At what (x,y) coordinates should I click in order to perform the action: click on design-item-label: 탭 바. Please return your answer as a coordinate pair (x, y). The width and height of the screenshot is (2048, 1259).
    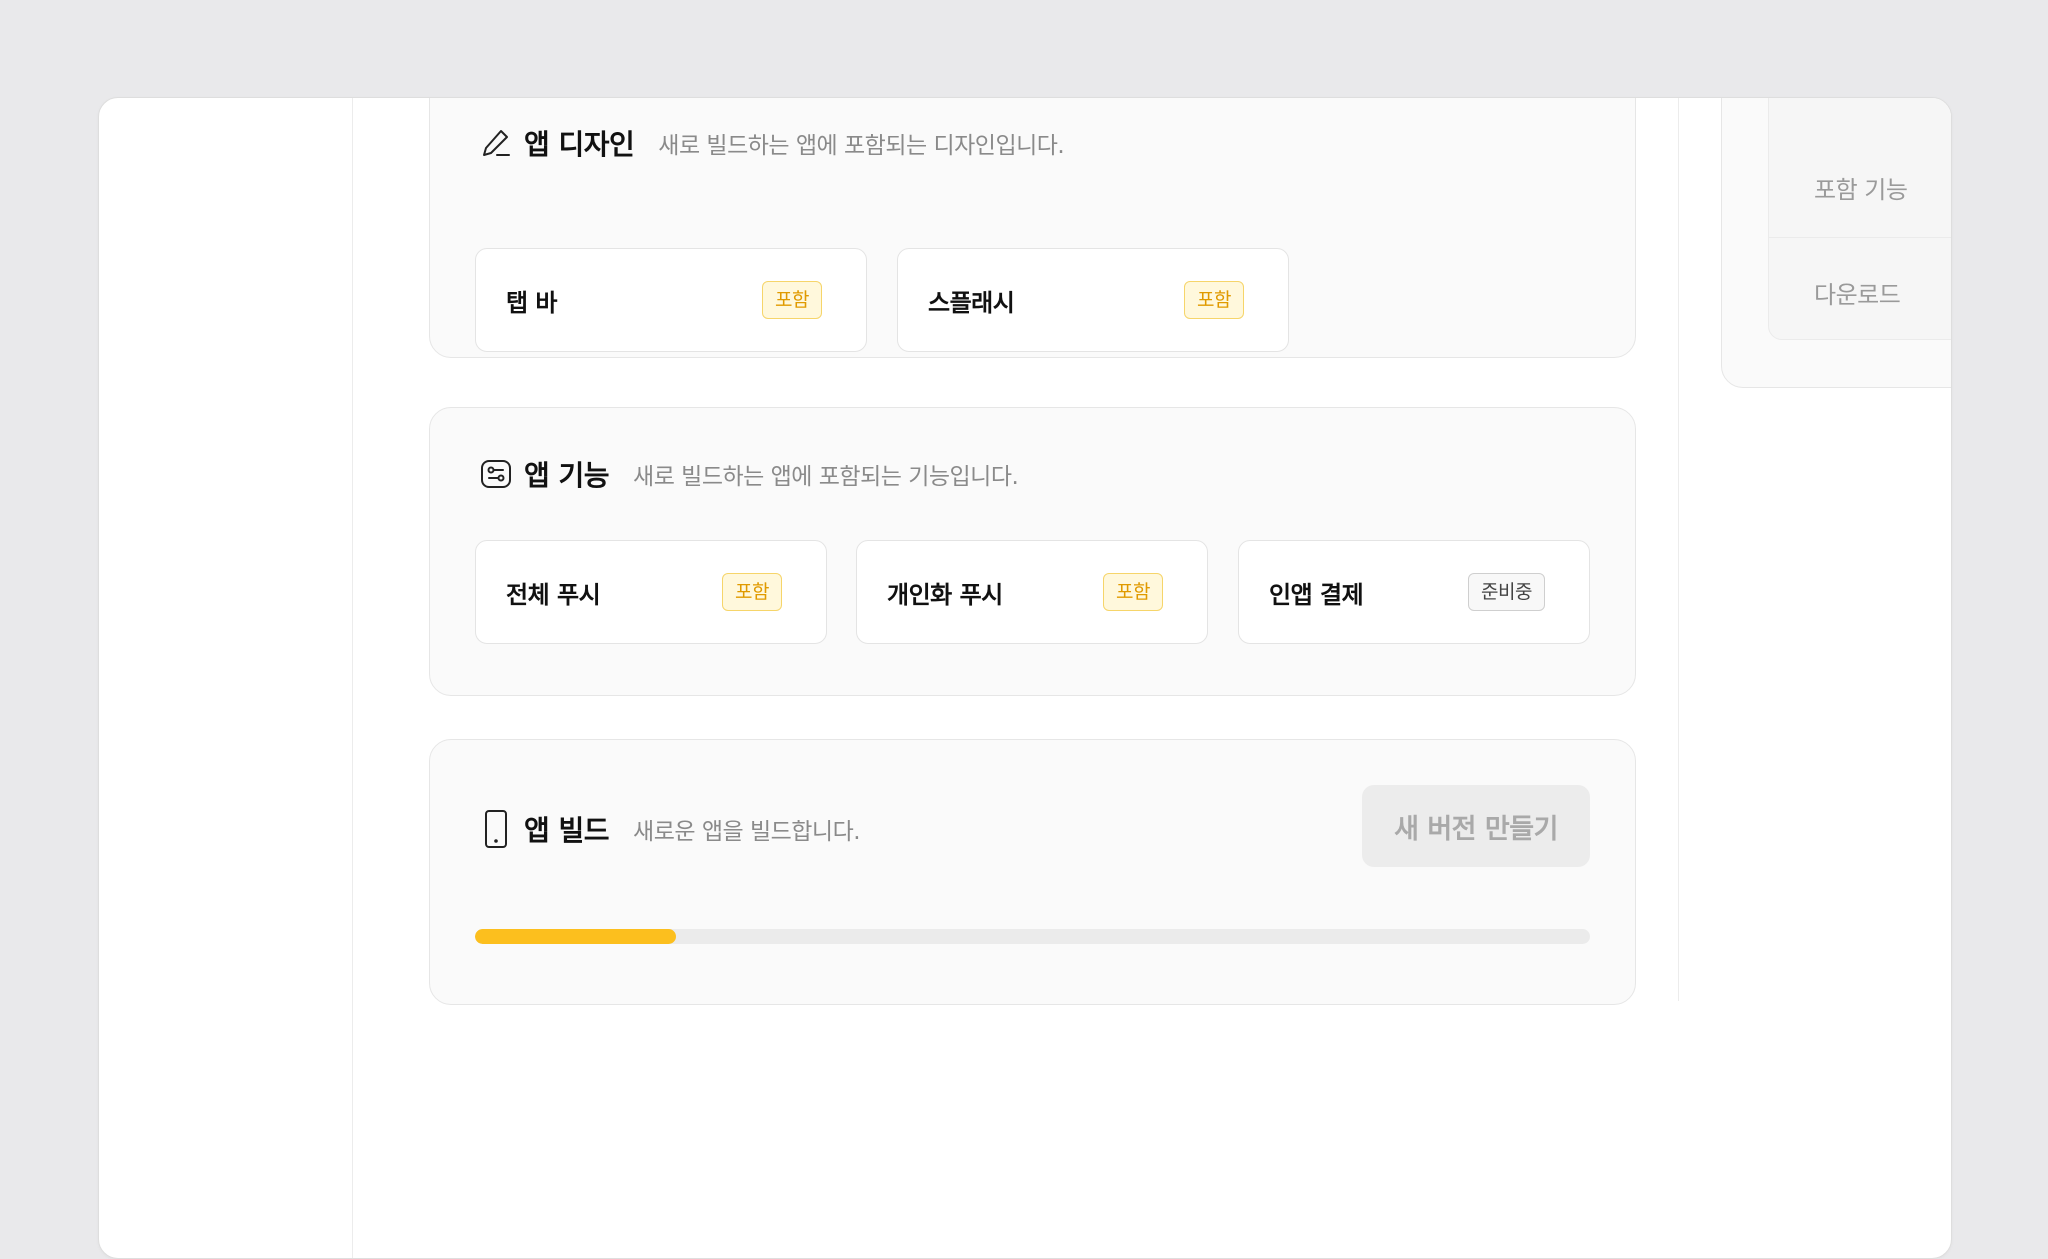
    Looking at the image, I should click on (532, 302).